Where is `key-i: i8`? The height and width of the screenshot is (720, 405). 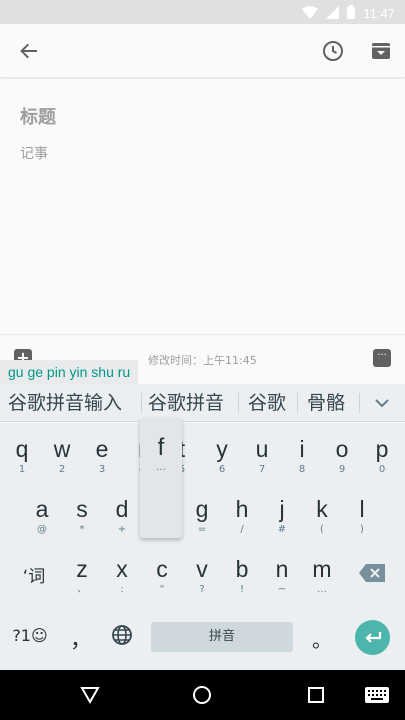 key-i: i8 is located at coordinates (302, 456).